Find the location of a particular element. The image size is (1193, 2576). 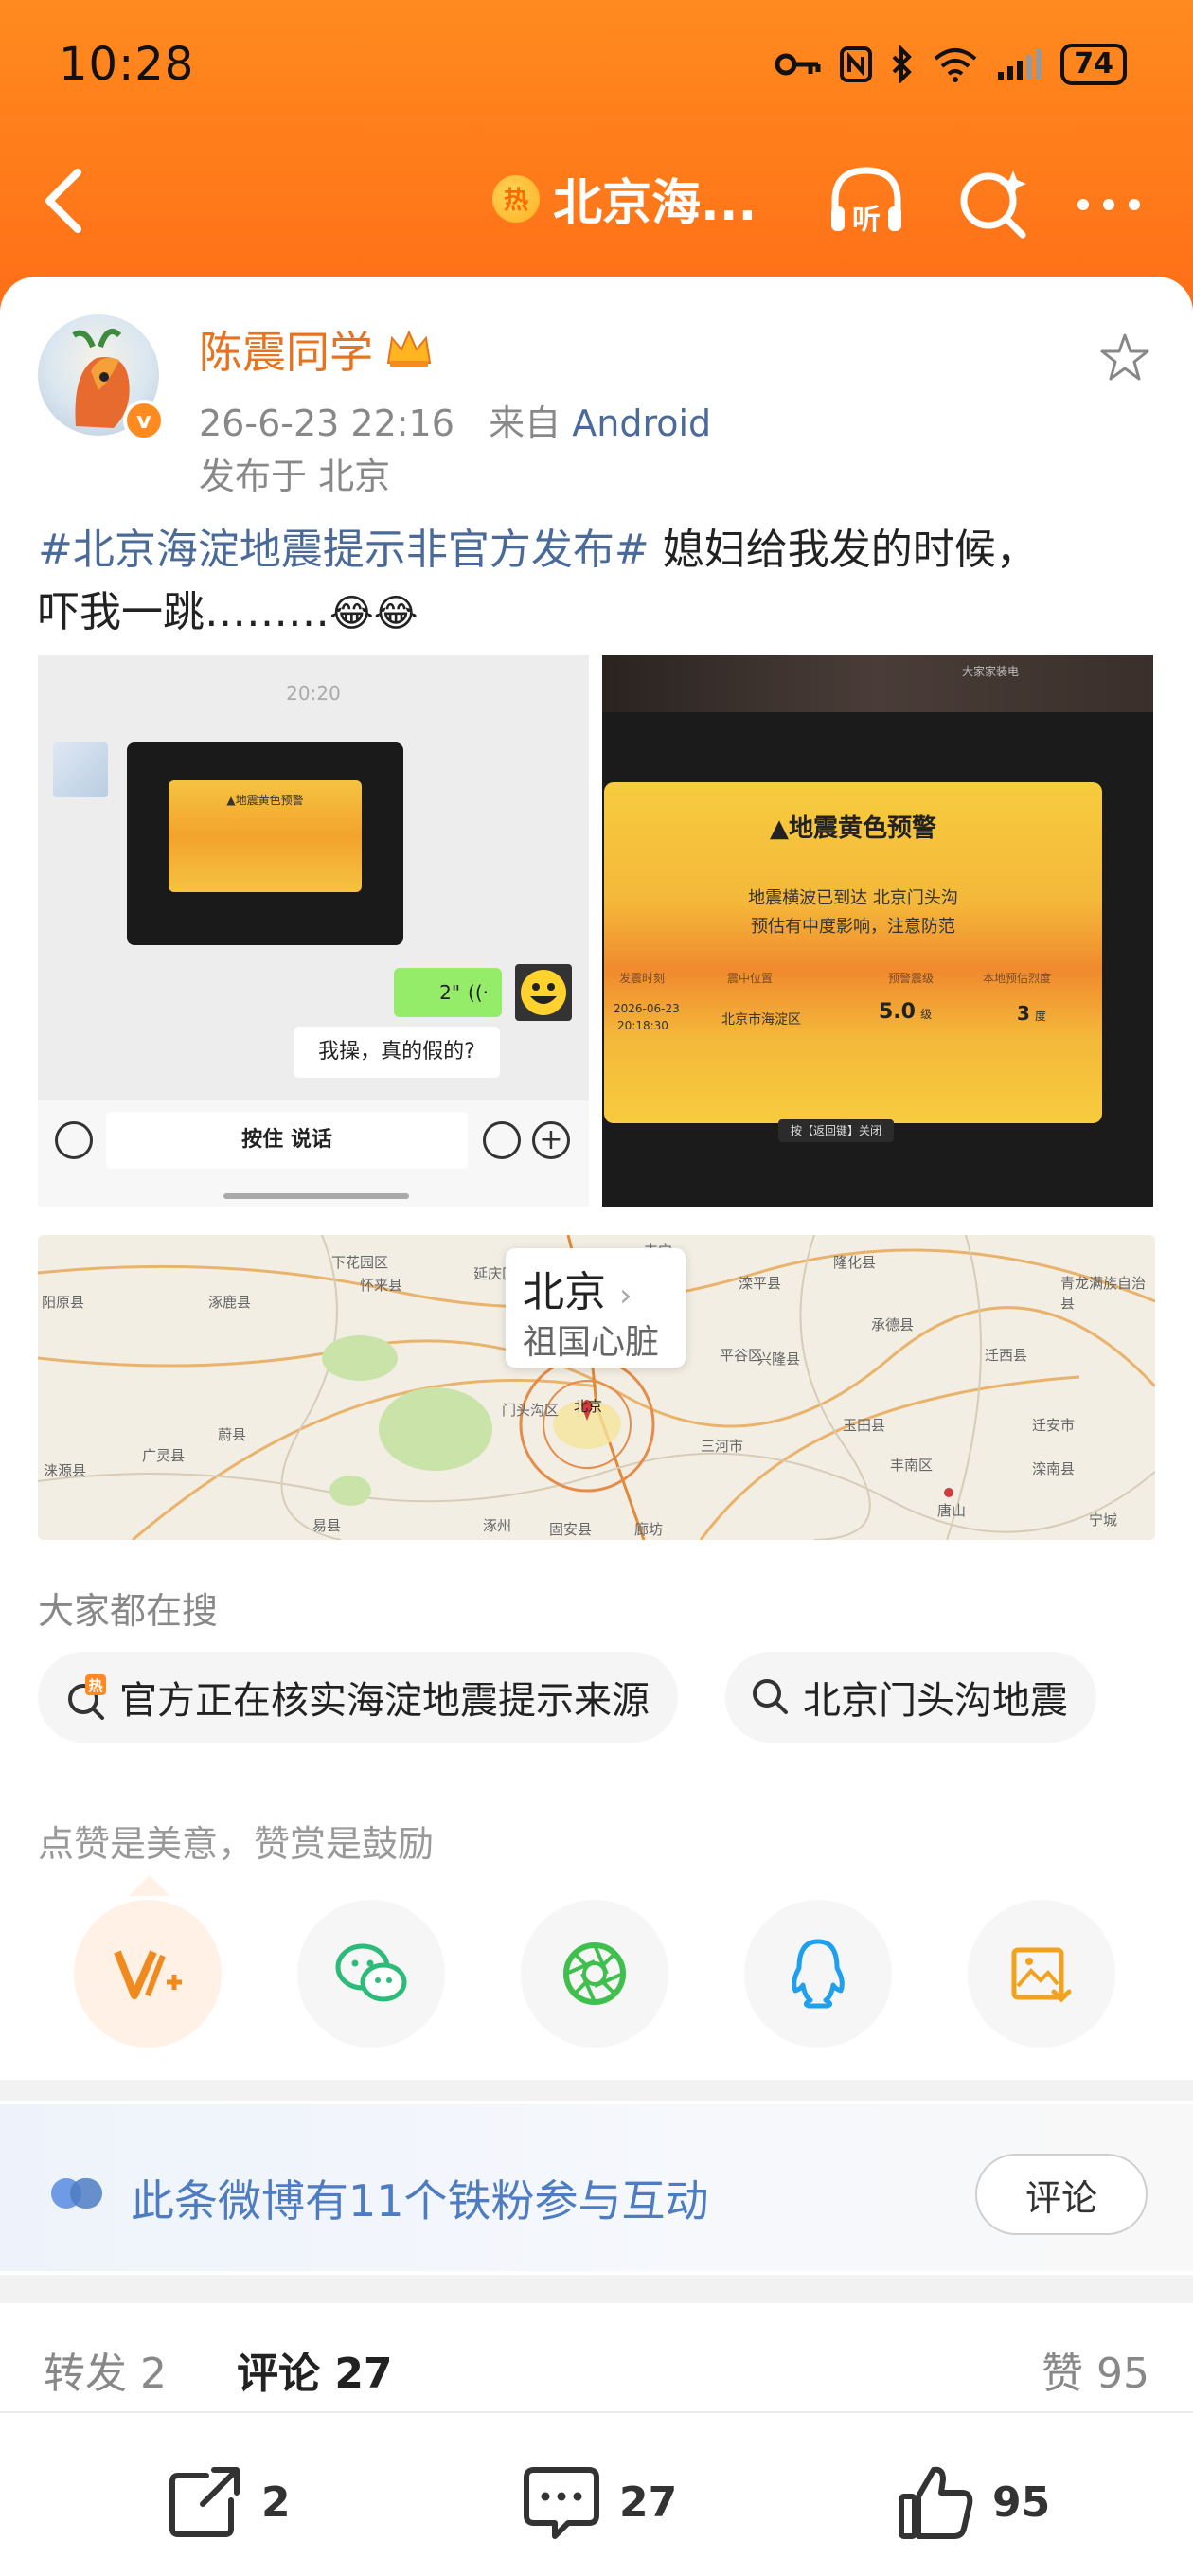

map-label: 隆化县 is located at coordinates (855, 1262).